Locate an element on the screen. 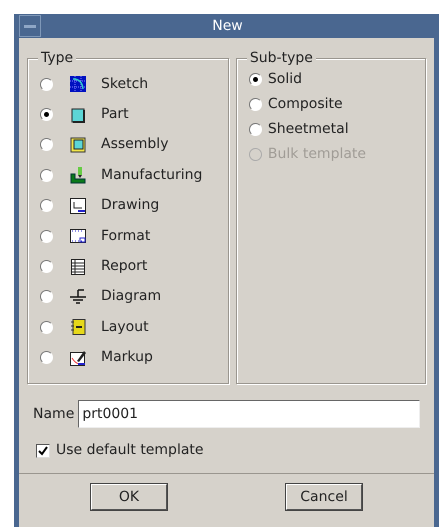 This screenshot has height=527, width=447. ground-symbol-icon is located at coordinates (78, 297).